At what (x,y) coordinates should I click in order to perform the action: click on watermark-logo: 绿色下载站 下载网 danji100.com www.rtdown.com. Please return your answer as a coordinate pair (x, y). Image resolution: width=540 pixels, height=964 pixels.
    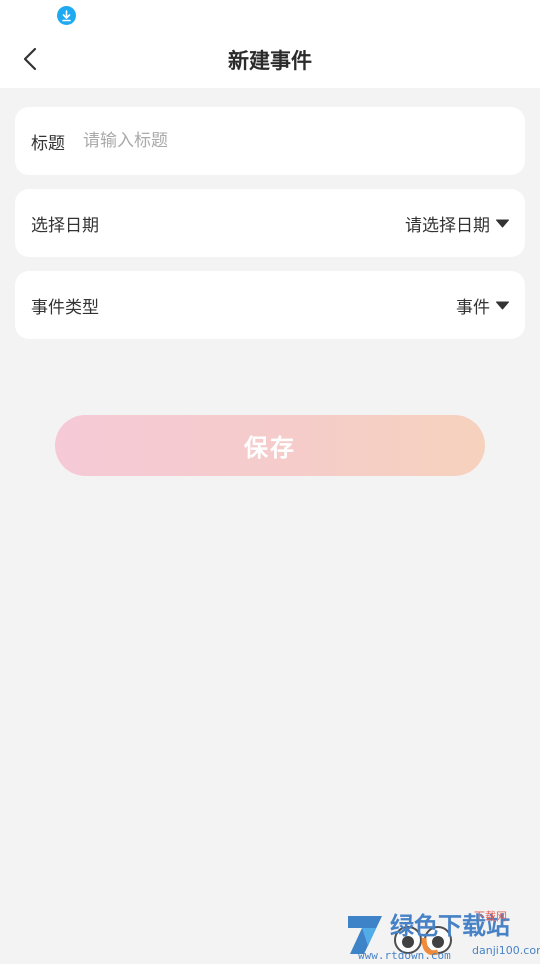
    Looking at the image, I should click on (443, 935).